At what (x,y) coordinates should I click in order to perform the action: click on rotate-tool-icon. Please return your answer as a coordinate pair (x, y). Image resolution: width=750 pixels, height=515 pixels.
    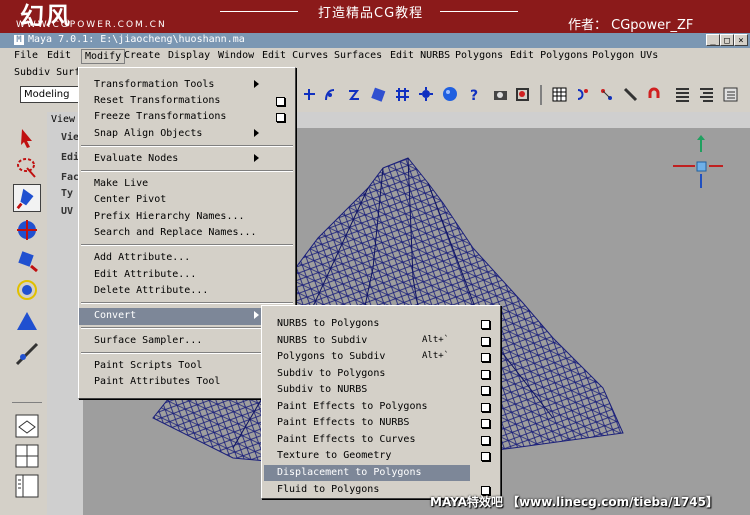
    Looking at the image, I should click on (27, 260).